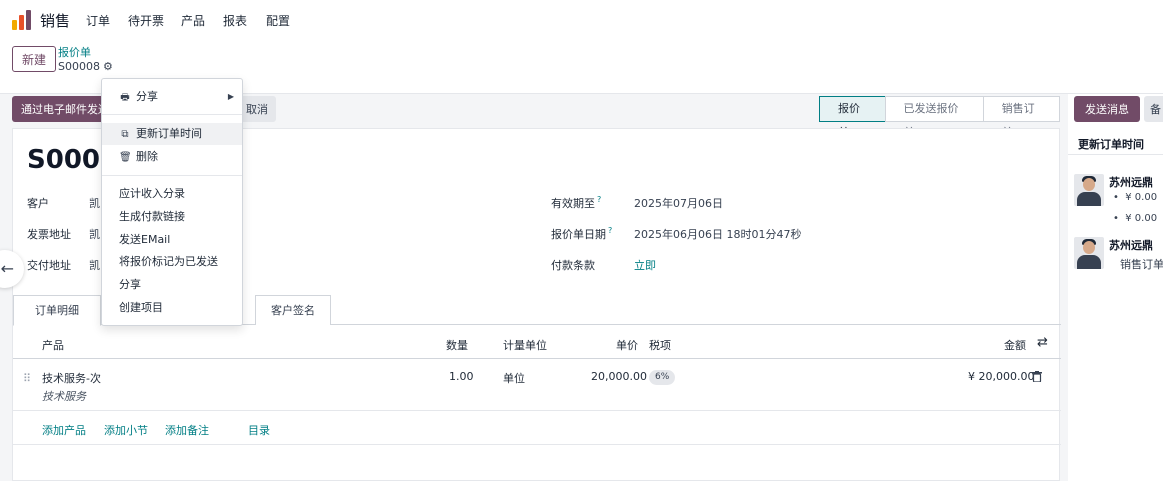 The image size is (1163, 481). I want to click on add-section-link: 添加小节, so click(126, 430).